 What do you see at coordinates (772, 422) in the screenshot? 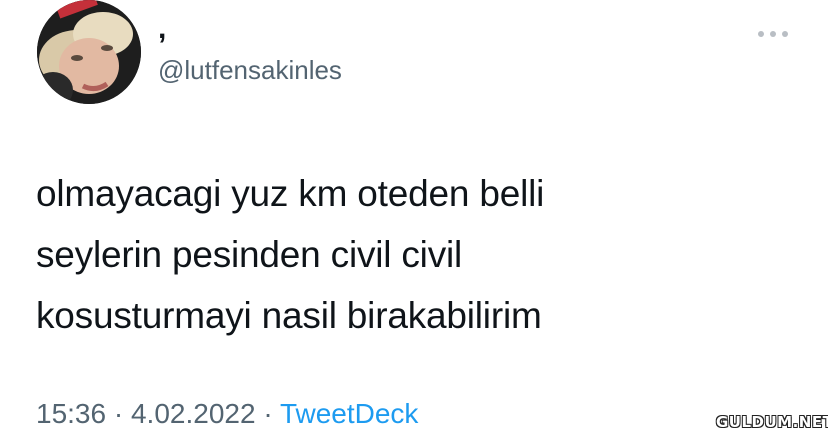
I see `watermark: GULDUM.NET` at bounding box center [772, 422].